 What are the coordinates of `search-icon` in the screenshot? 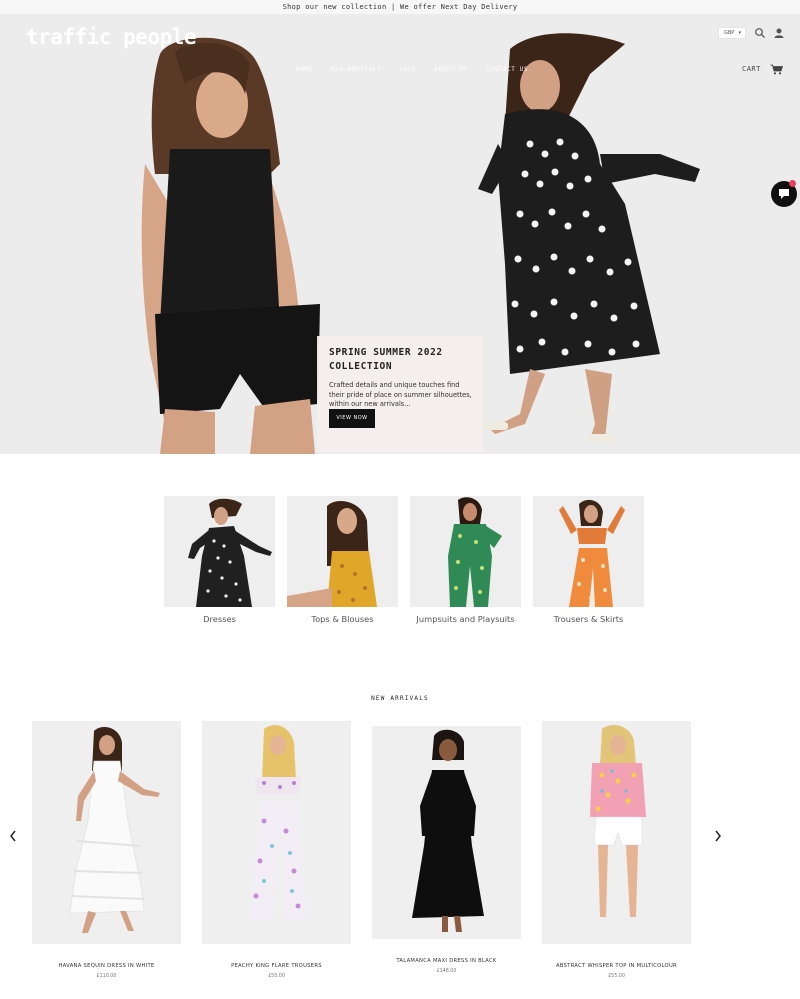 It's located at (760, 33).